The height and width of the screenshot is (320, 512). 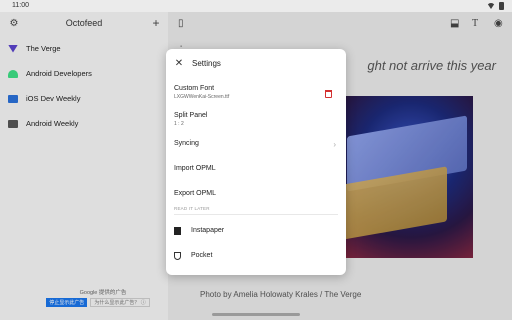 I want to click on pocket-icon, so click(x=177, y=255).